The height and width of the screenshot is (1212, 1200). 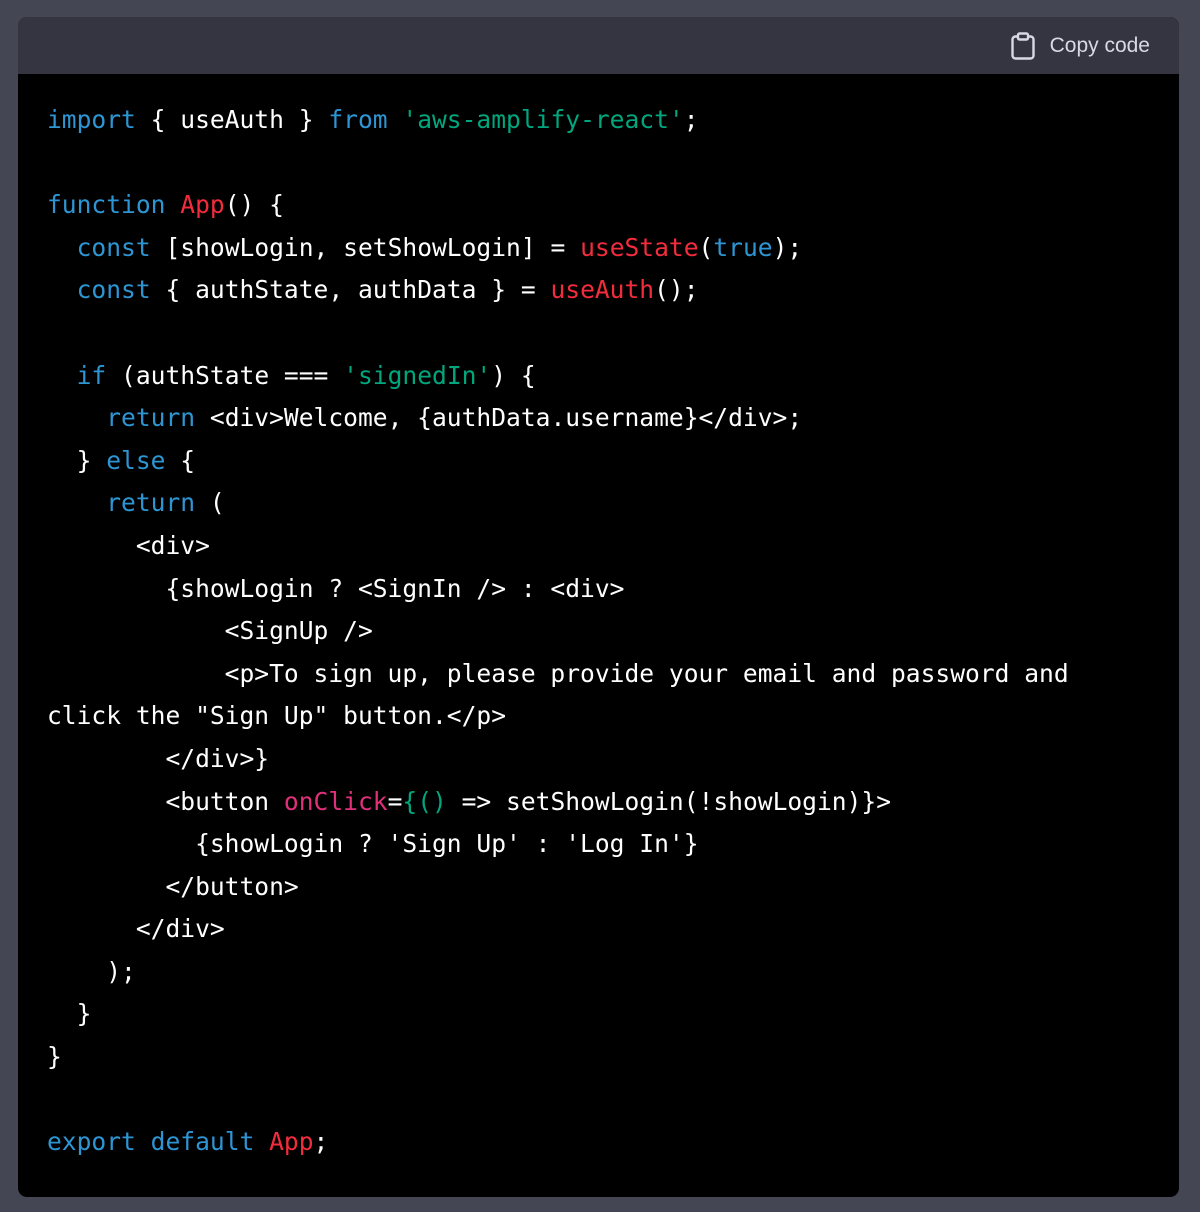 I want to click on code-token: 'signedIn', so click(x=417, y=375).